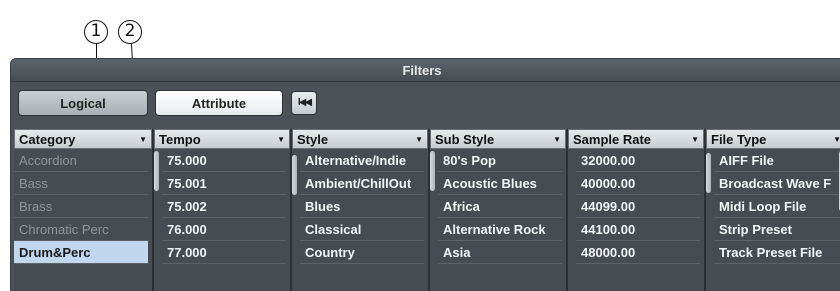 The width and height of the screenshot is (840, 291). Describe the element at coordinates (362, 183) in the screenshot. I see `list-item: Ambient/ChillOut` at that location.